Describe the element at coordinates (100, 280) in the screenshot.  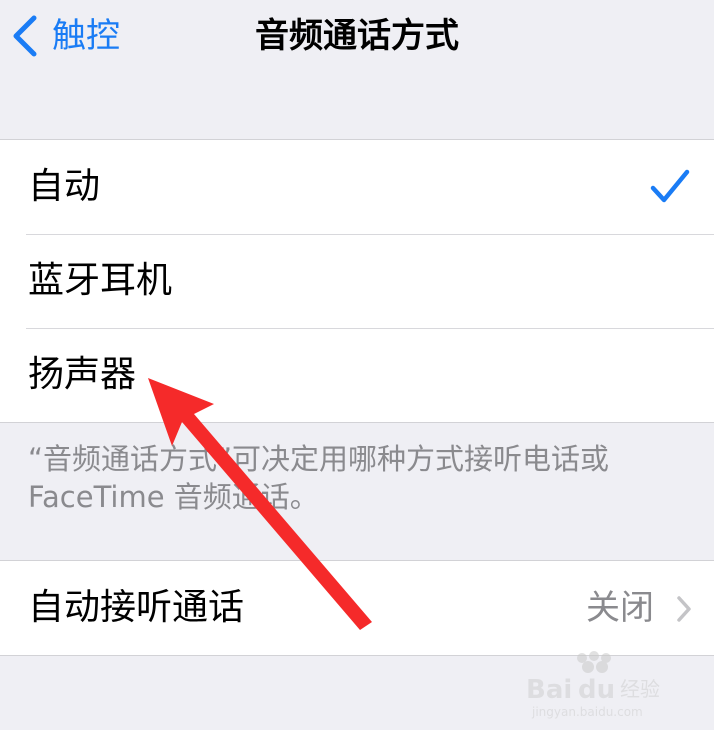
I see `option-label: 蓝牙耳机` at that location.